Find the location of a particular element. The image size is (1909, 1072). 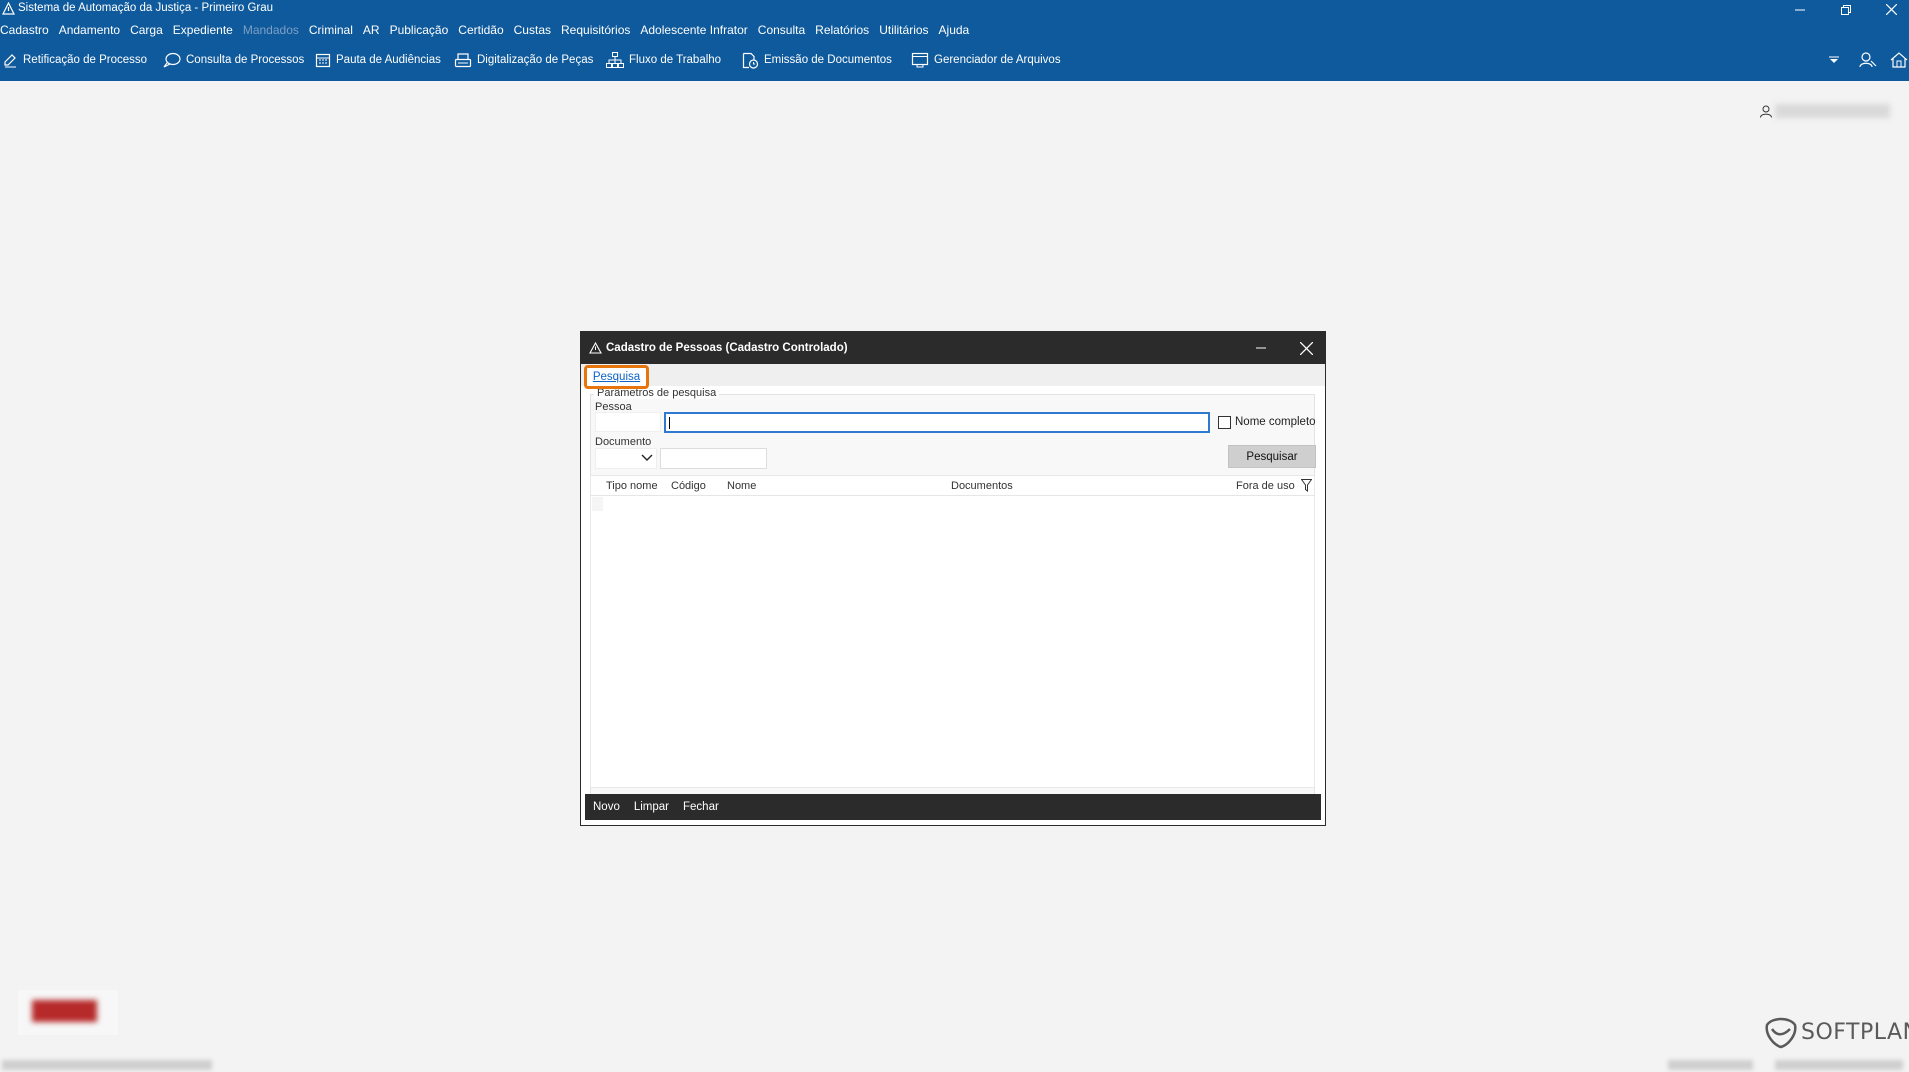

menu-mandados: Mandados is located at coordinates (270, 29).